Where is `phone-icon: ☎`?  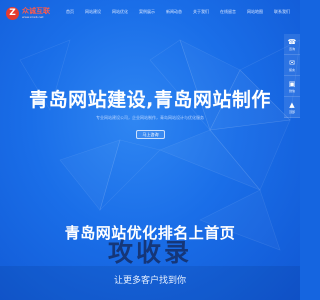
phone-icon: ☎ is located at coordinates (292, 41).